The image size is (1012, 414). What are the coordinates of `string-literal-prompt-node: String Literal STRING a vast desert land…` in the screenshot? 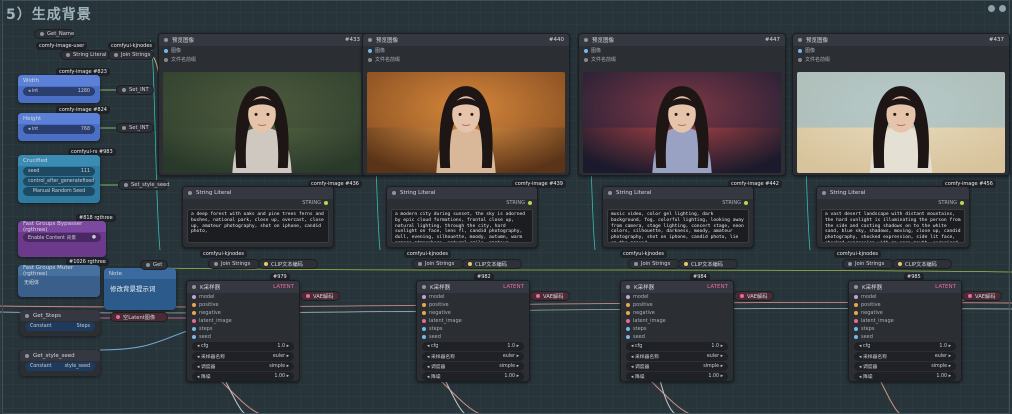 It's located at (893, 217).